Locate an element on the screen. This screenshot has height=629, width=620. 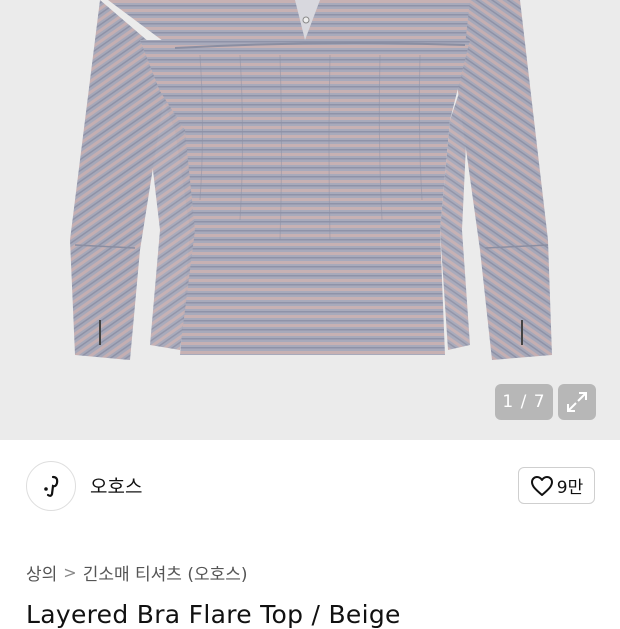
brand-logo is located at coordinates (51, 486).